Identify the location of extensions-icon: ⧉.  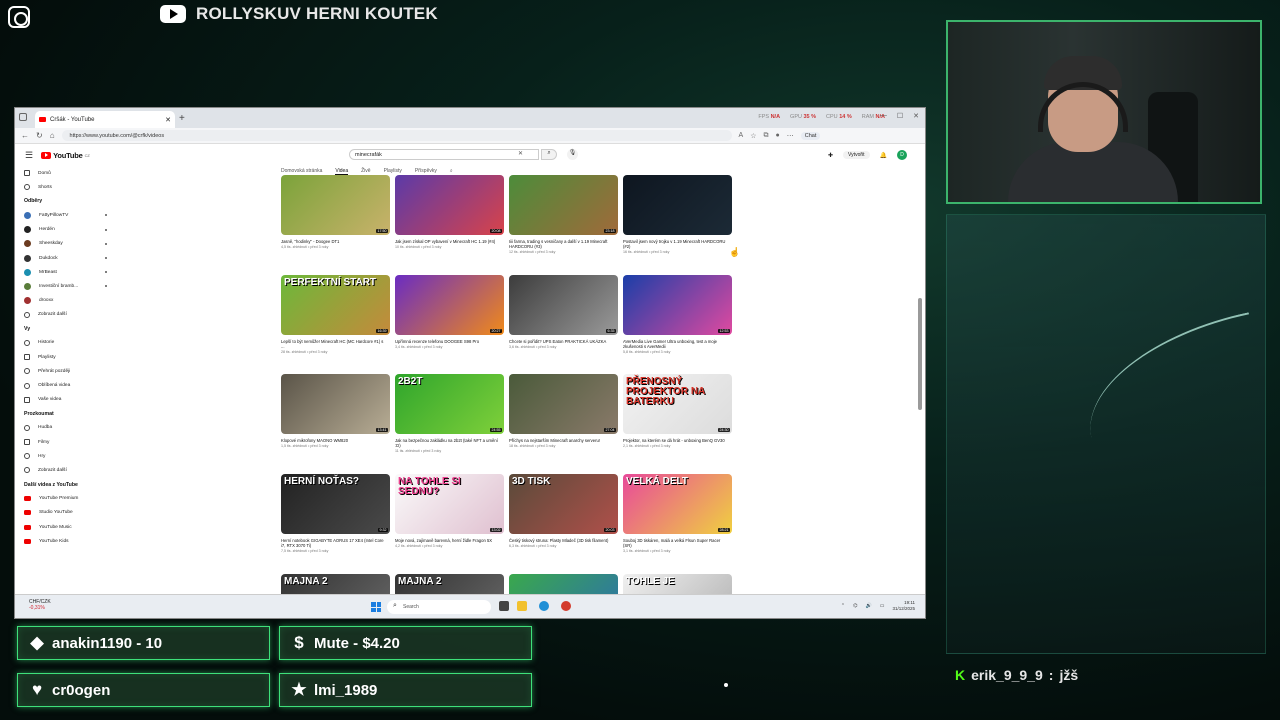
(766, 136).